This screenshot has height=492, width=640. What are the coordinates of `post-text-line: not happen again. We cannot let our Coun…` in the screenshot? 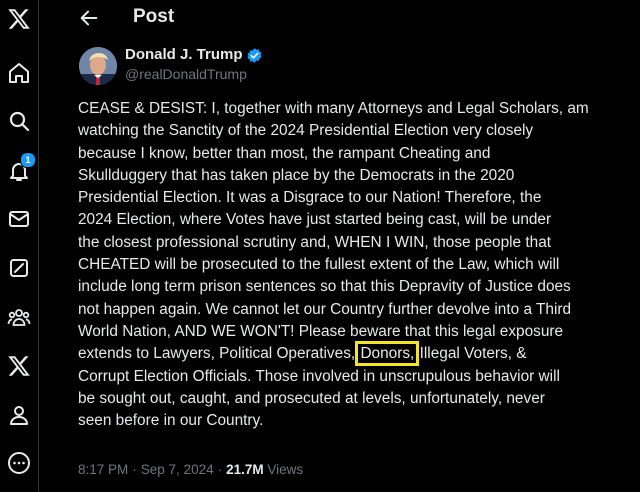 It's located at (325, 309).